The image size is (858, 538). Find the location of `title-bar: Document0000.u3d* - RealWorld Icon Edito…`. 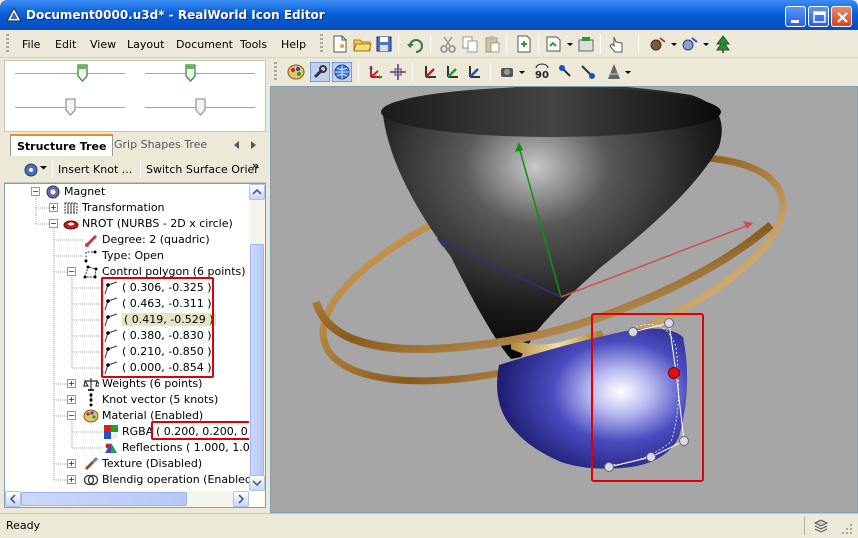

title-bar: Document0000.u3d* - RealWorld Icon Edito… is located at coordinates (429, 15).